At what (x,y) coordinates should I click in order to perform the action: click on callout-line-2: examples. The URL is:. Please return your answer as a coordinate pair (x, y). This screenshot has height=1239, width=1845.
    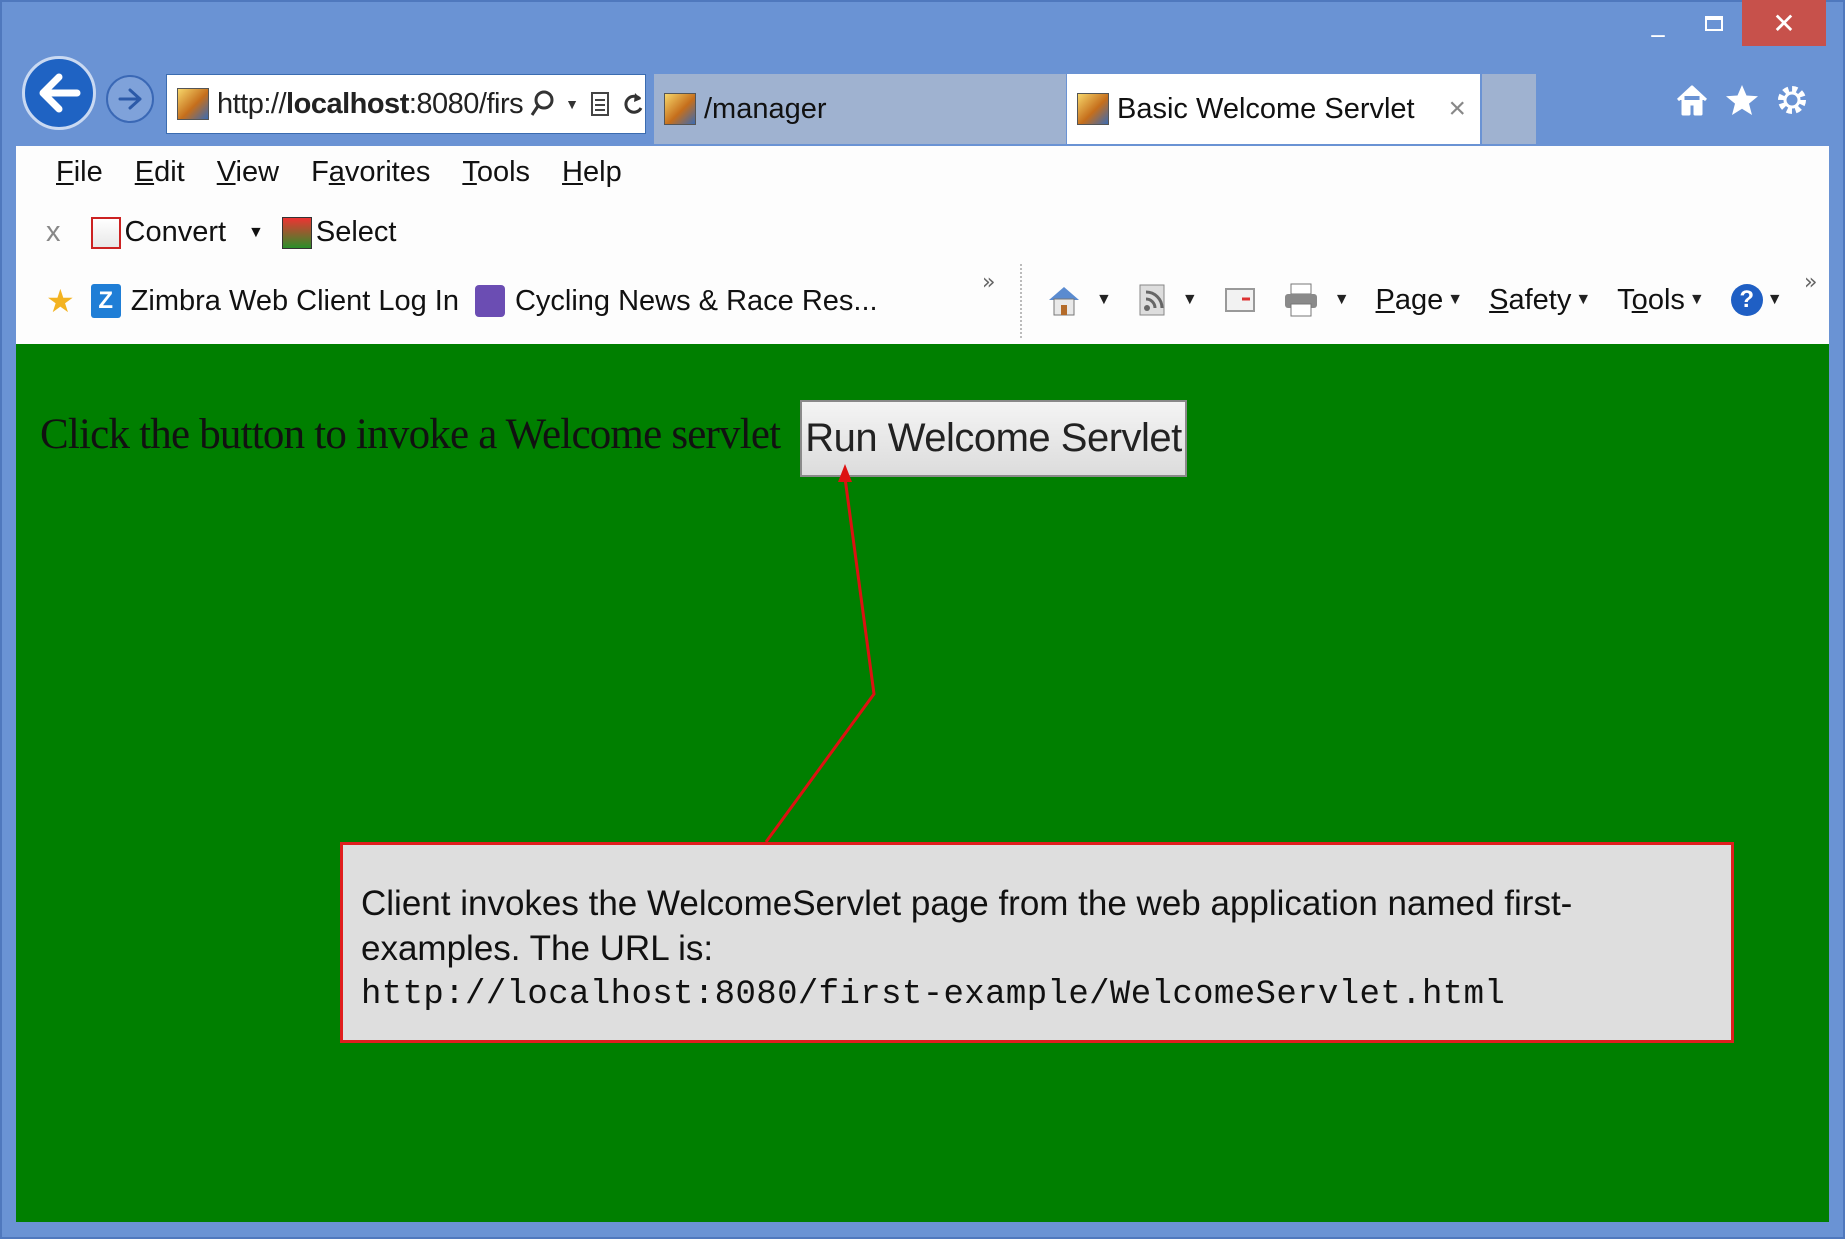
    Looking at the image, I should click on (537, 948).